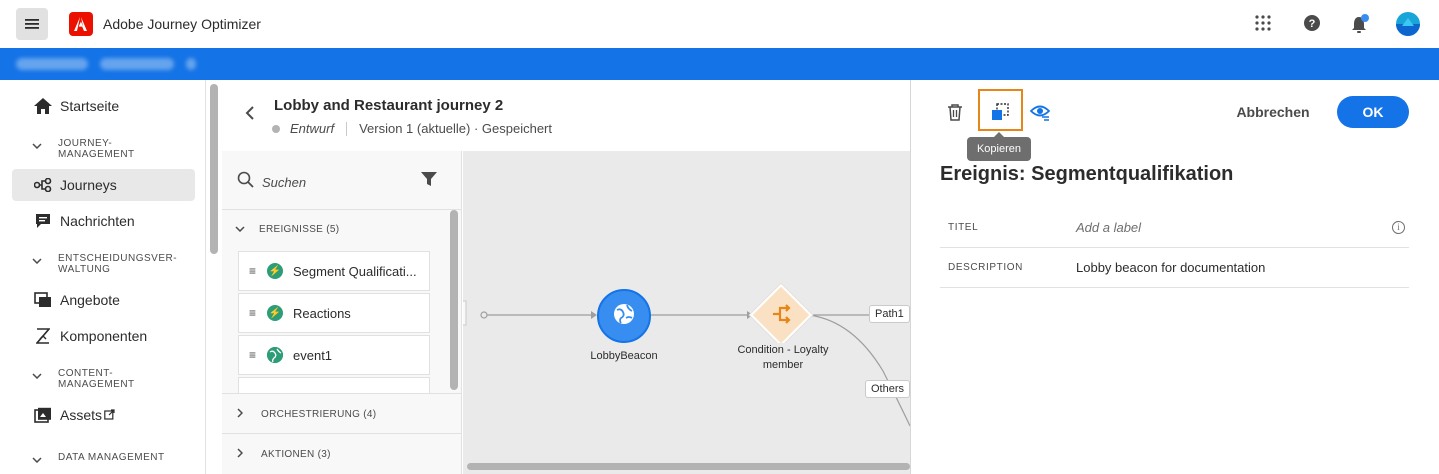 The height and width of the screenshot is (474, 1439). Describe the element at coordinates (81, 24) in the screenshot. I see `adobe-logo-icon` at that location.